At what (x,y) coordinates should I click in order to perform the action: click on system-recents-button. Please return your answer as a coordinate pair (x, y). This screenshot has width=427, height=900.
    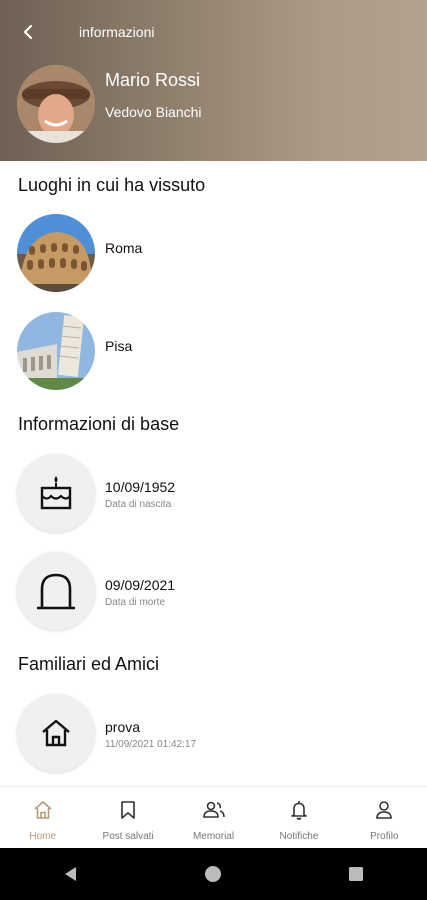
    Looking at the image, I should click on (356, 874).